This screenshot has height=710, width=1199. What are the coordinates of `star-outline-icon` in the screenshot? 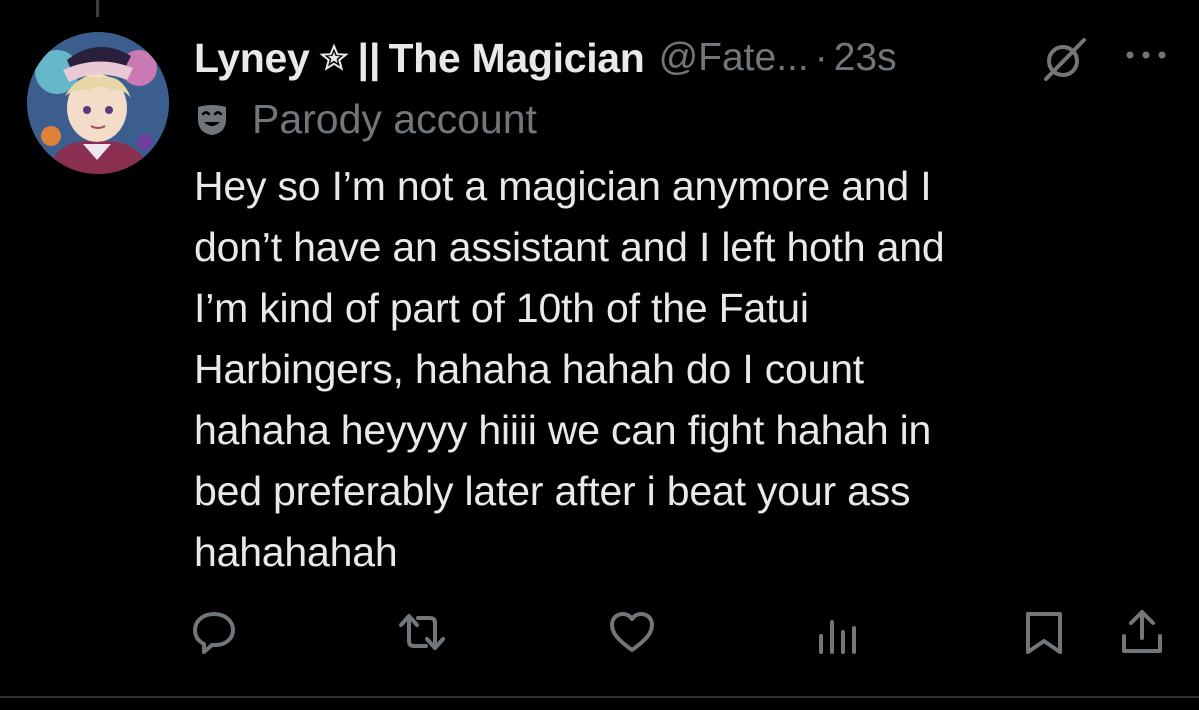 It's located at (334, 58).